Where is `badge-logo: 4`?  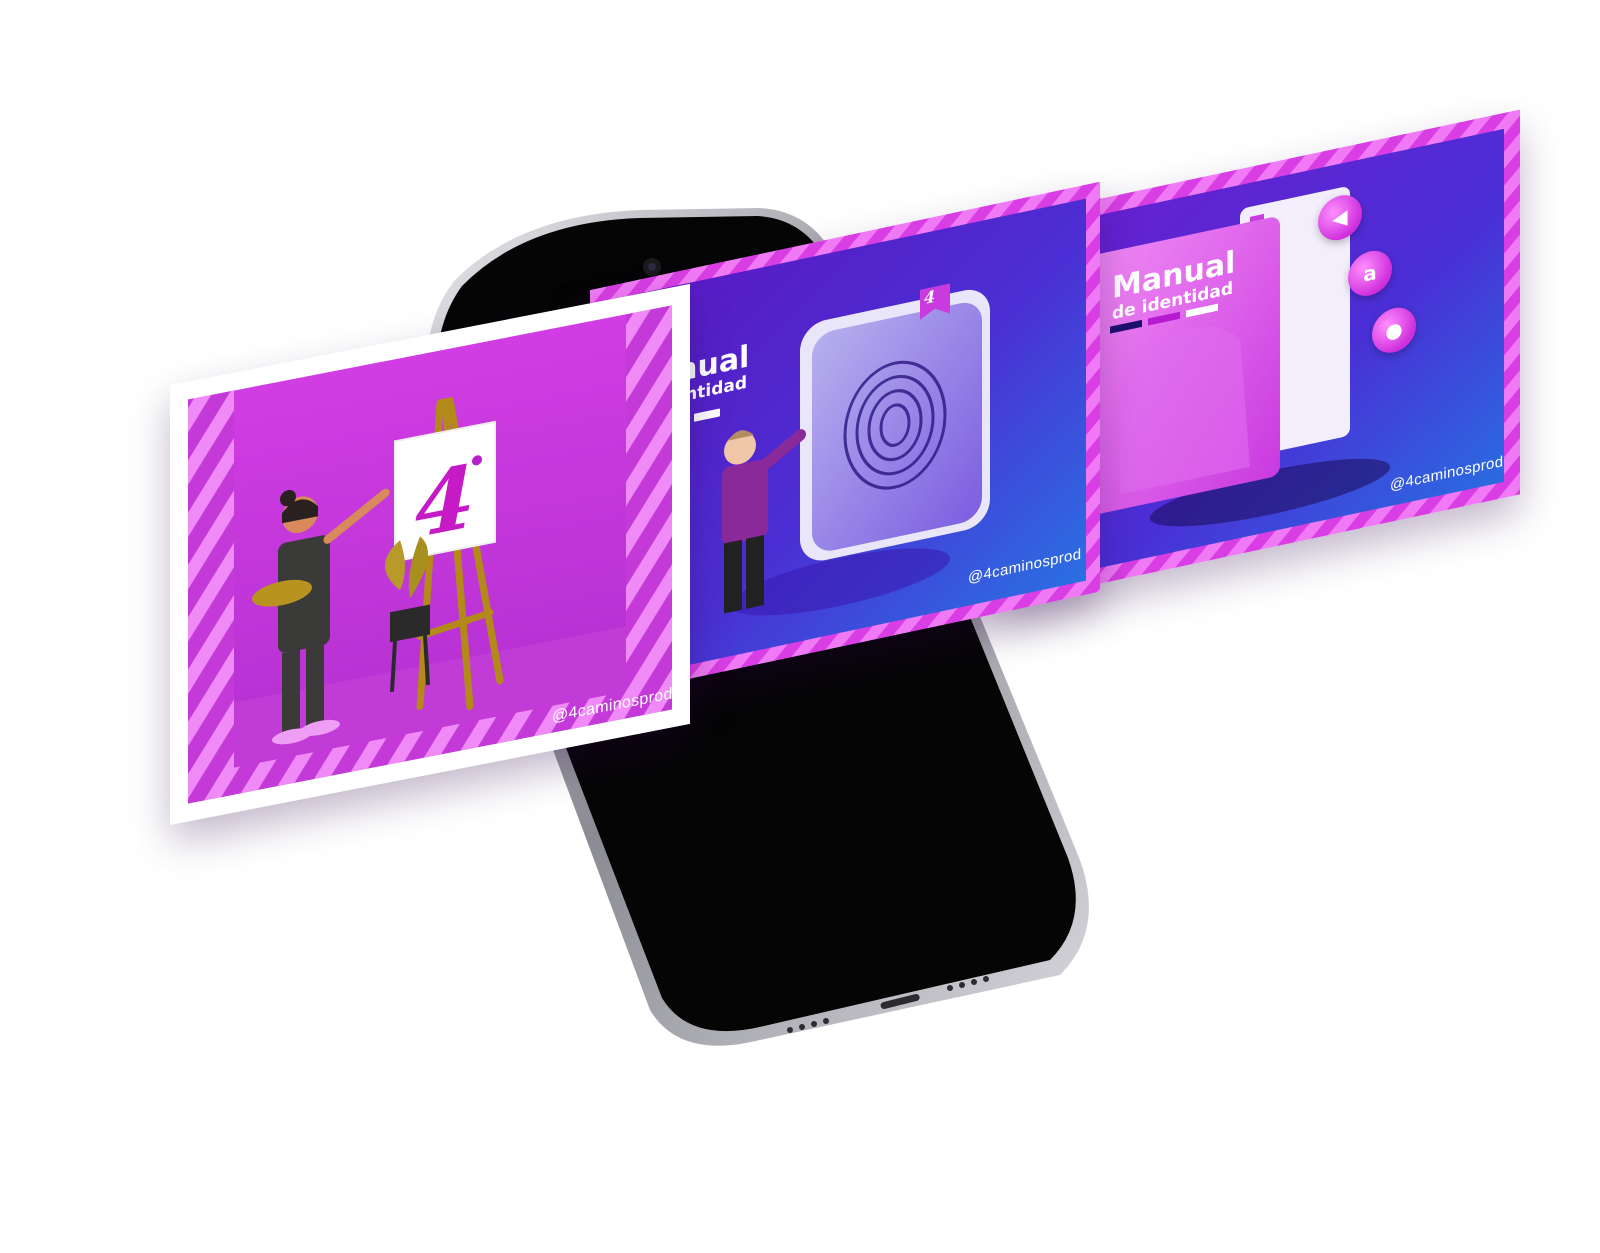
badge-logo: 4 is located at coordinates (930, 297).